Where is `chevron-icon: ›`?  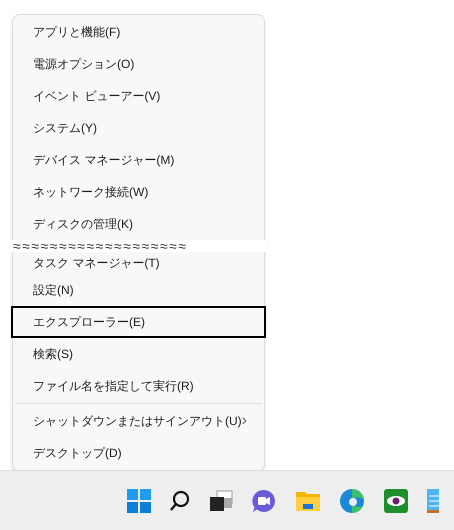 chevron-icon: › is located at coordinates (244, 421).